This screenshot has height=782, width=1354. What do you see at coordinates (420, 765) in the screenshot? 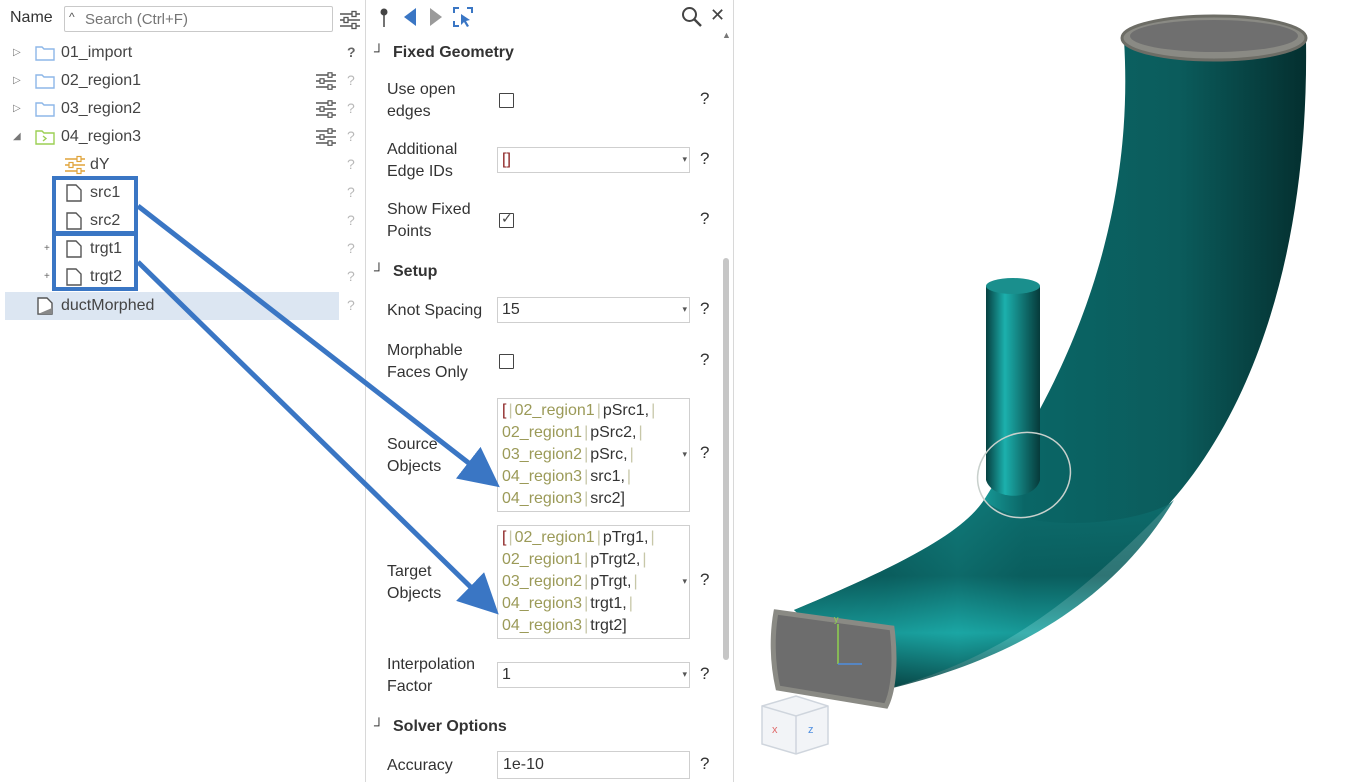
I see `accuracy-label: Accuracy` at bounding box center [420, 765].